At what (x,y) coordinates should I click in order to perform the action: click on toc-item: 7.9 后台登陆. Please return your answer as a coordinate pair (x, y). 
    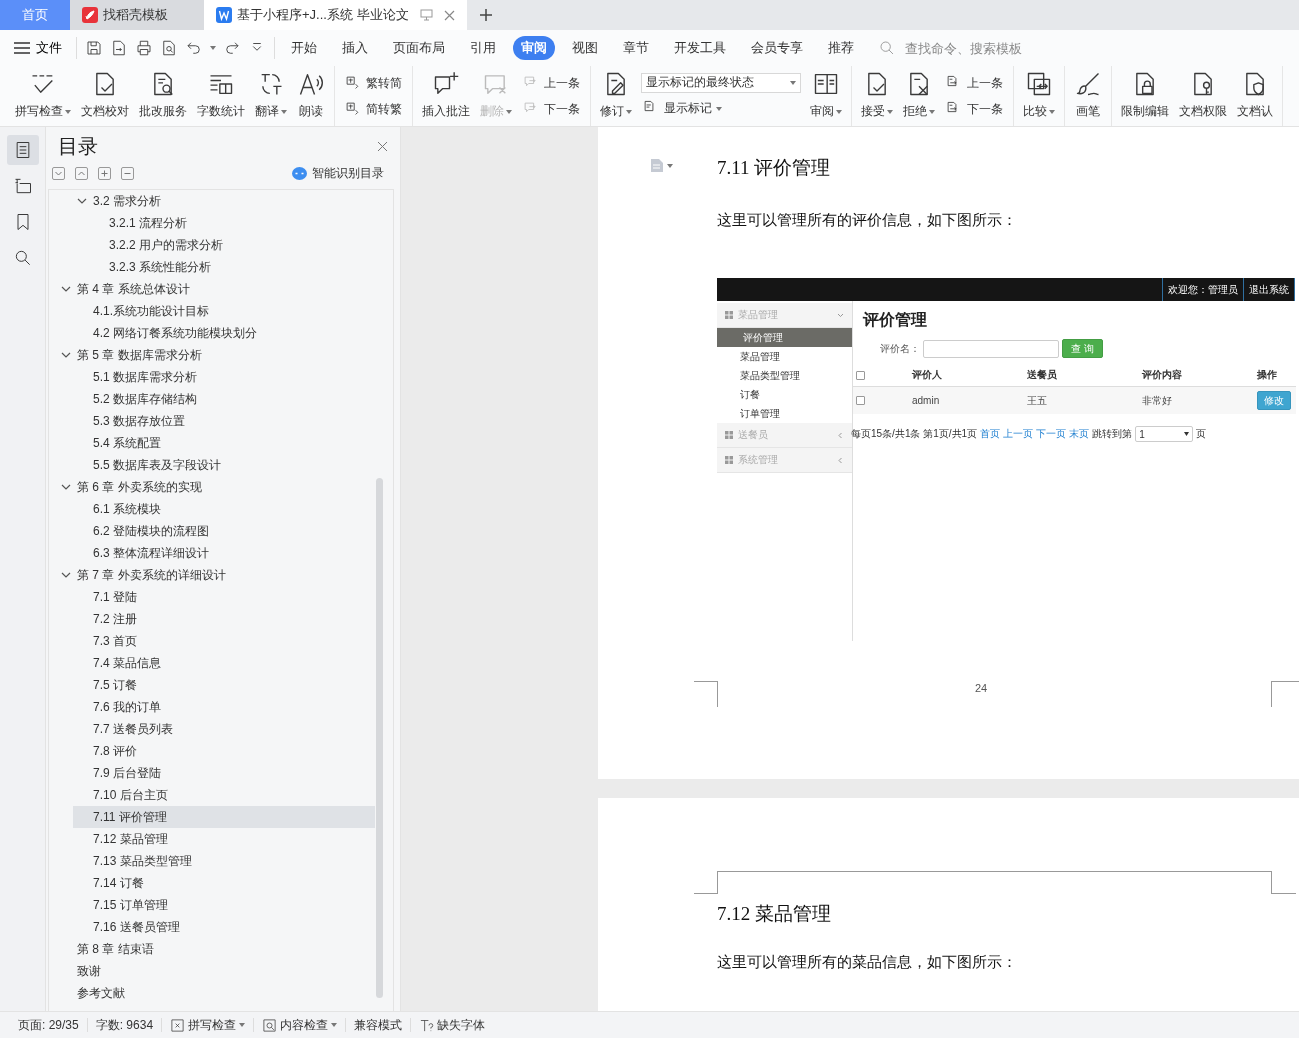
    Looking at the image, I should click on (224, 773).